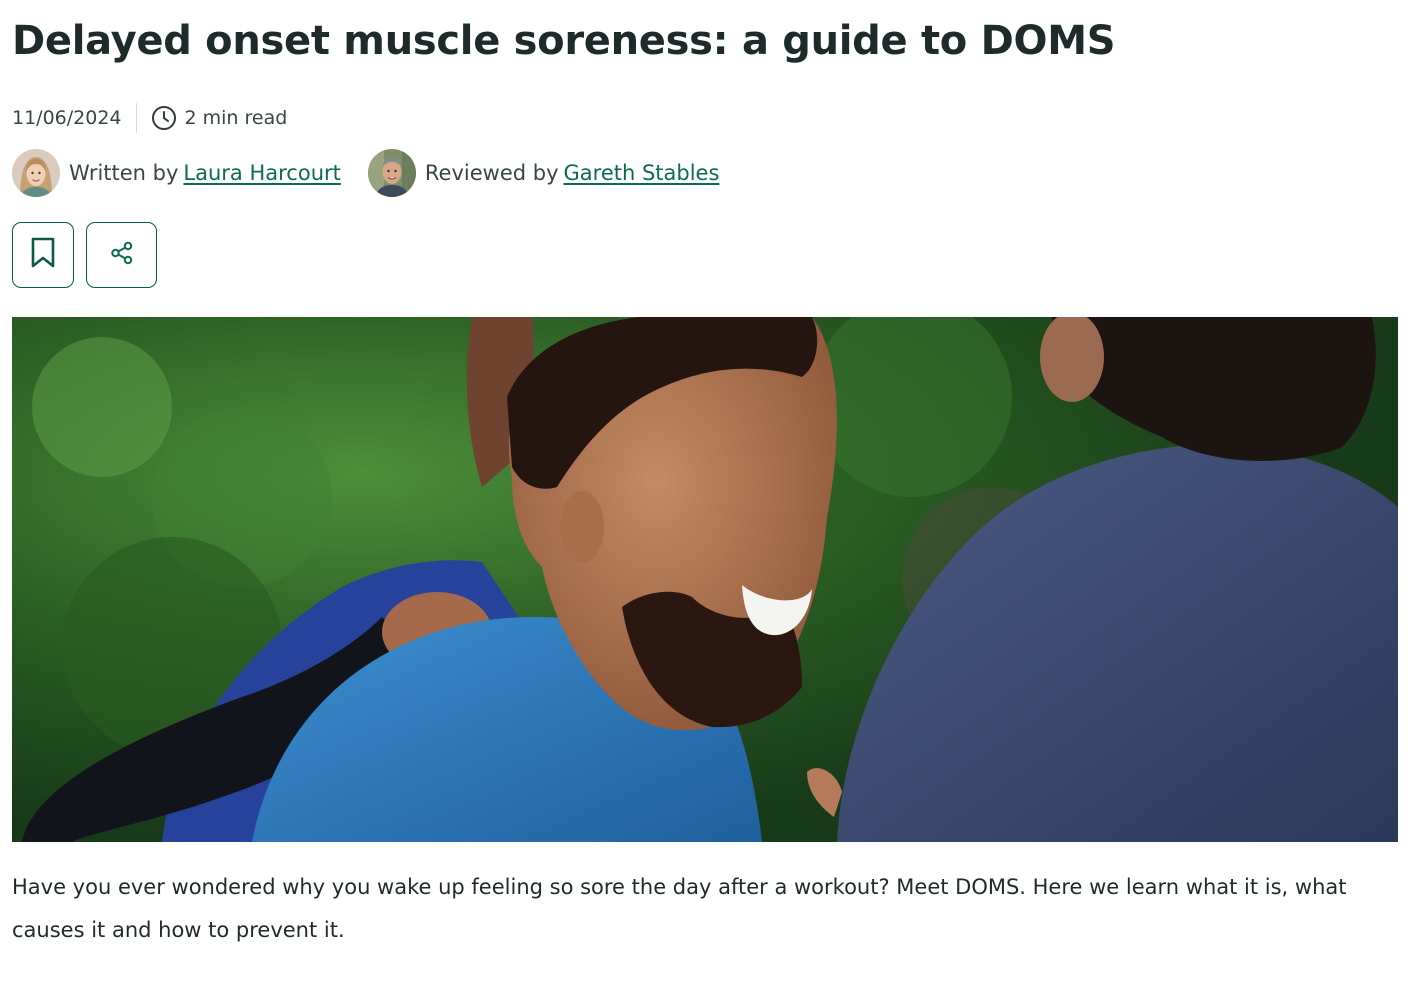 The image size is (1418, 986). What do you see at coordinates (136, 118) in the screenshot?
I see `meta-divider` at bounding box center [136, 118].